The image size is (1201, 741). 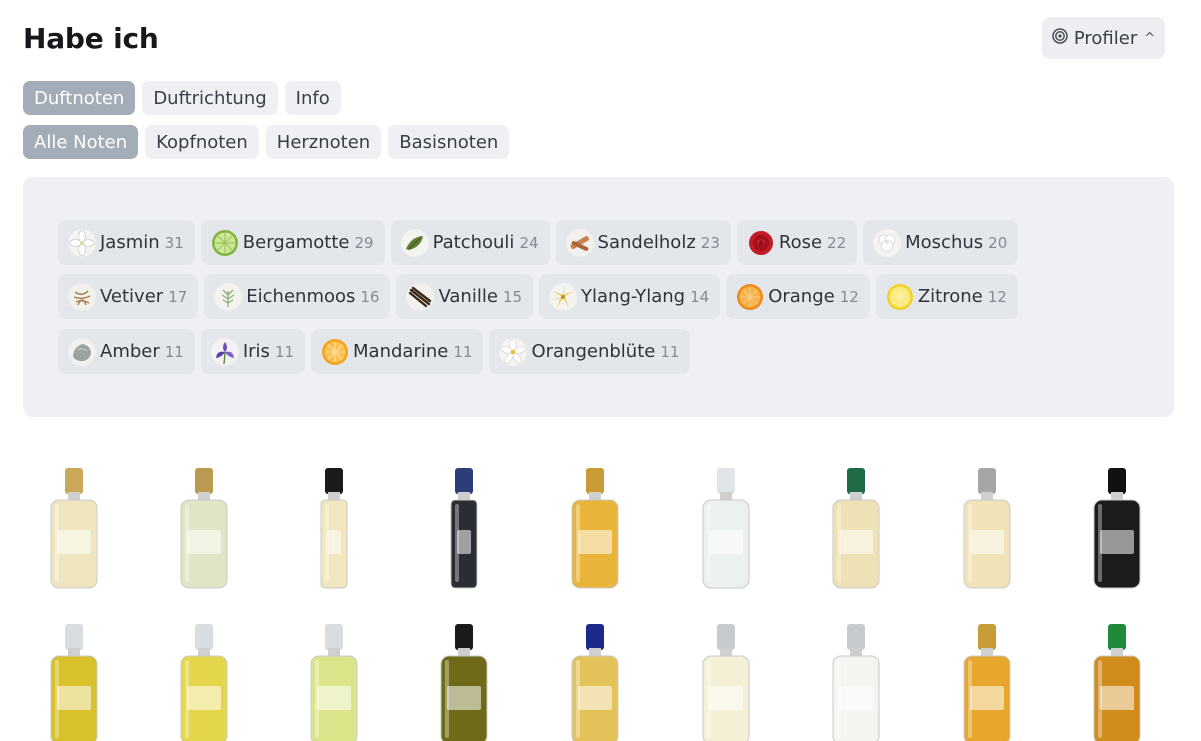 What do you see at coordinates (473, 242) in the screenshot?
I see `note-name: Patchouli` at bounding box center [473, 242].